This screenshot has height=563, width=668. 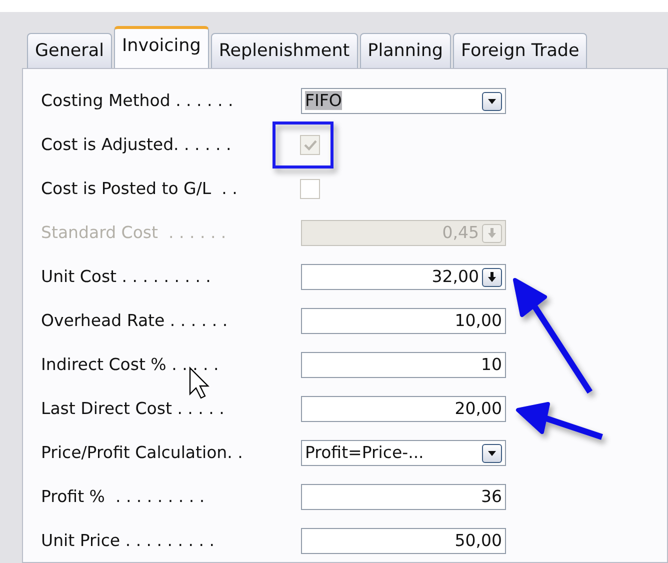 I want to click on field-label: Overhead Rate . . . . . ., so click(x=135, y=321).